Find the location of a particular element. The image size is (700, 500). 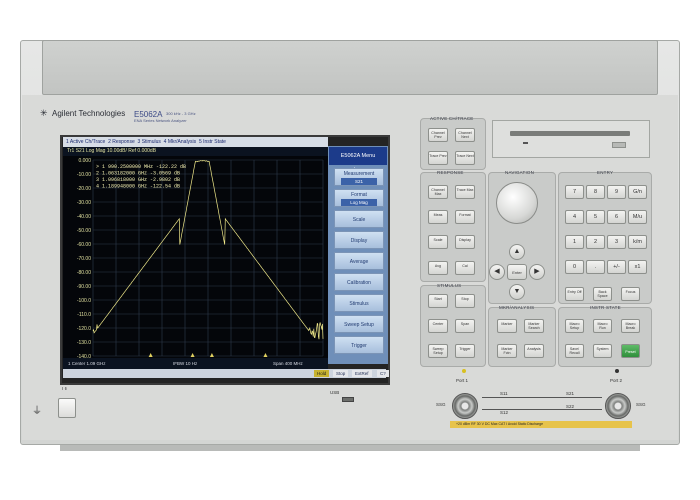

sweep-setup-key: Sweep Setup is located at coordinates (438, 351).